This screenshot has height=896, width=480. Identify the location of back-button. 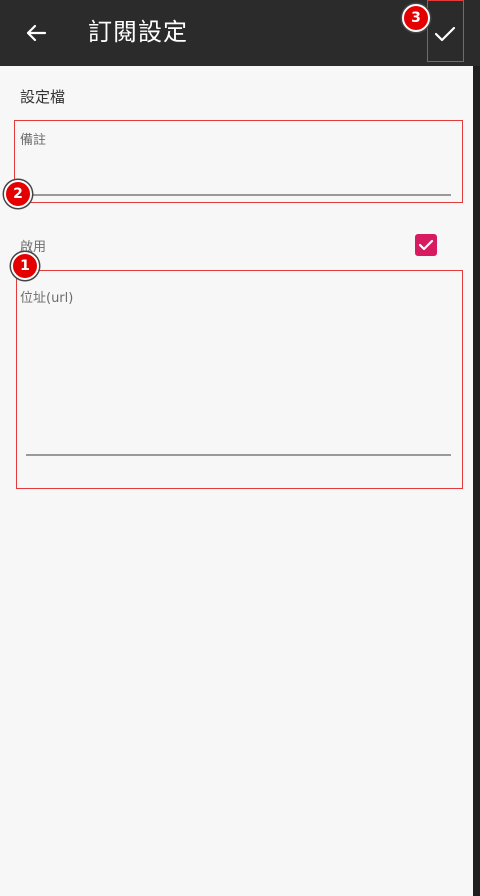
(36, 33).